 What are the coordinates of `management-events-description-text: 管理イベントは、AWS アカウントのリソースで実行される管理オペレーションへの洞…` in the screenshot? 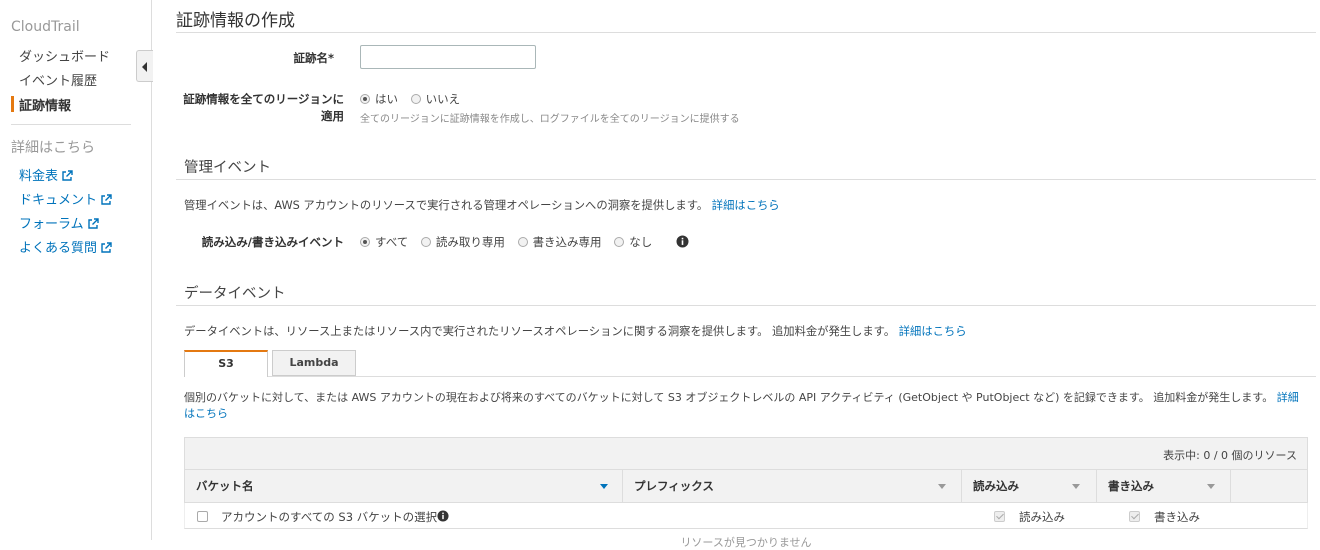 It's located at (446, 205).